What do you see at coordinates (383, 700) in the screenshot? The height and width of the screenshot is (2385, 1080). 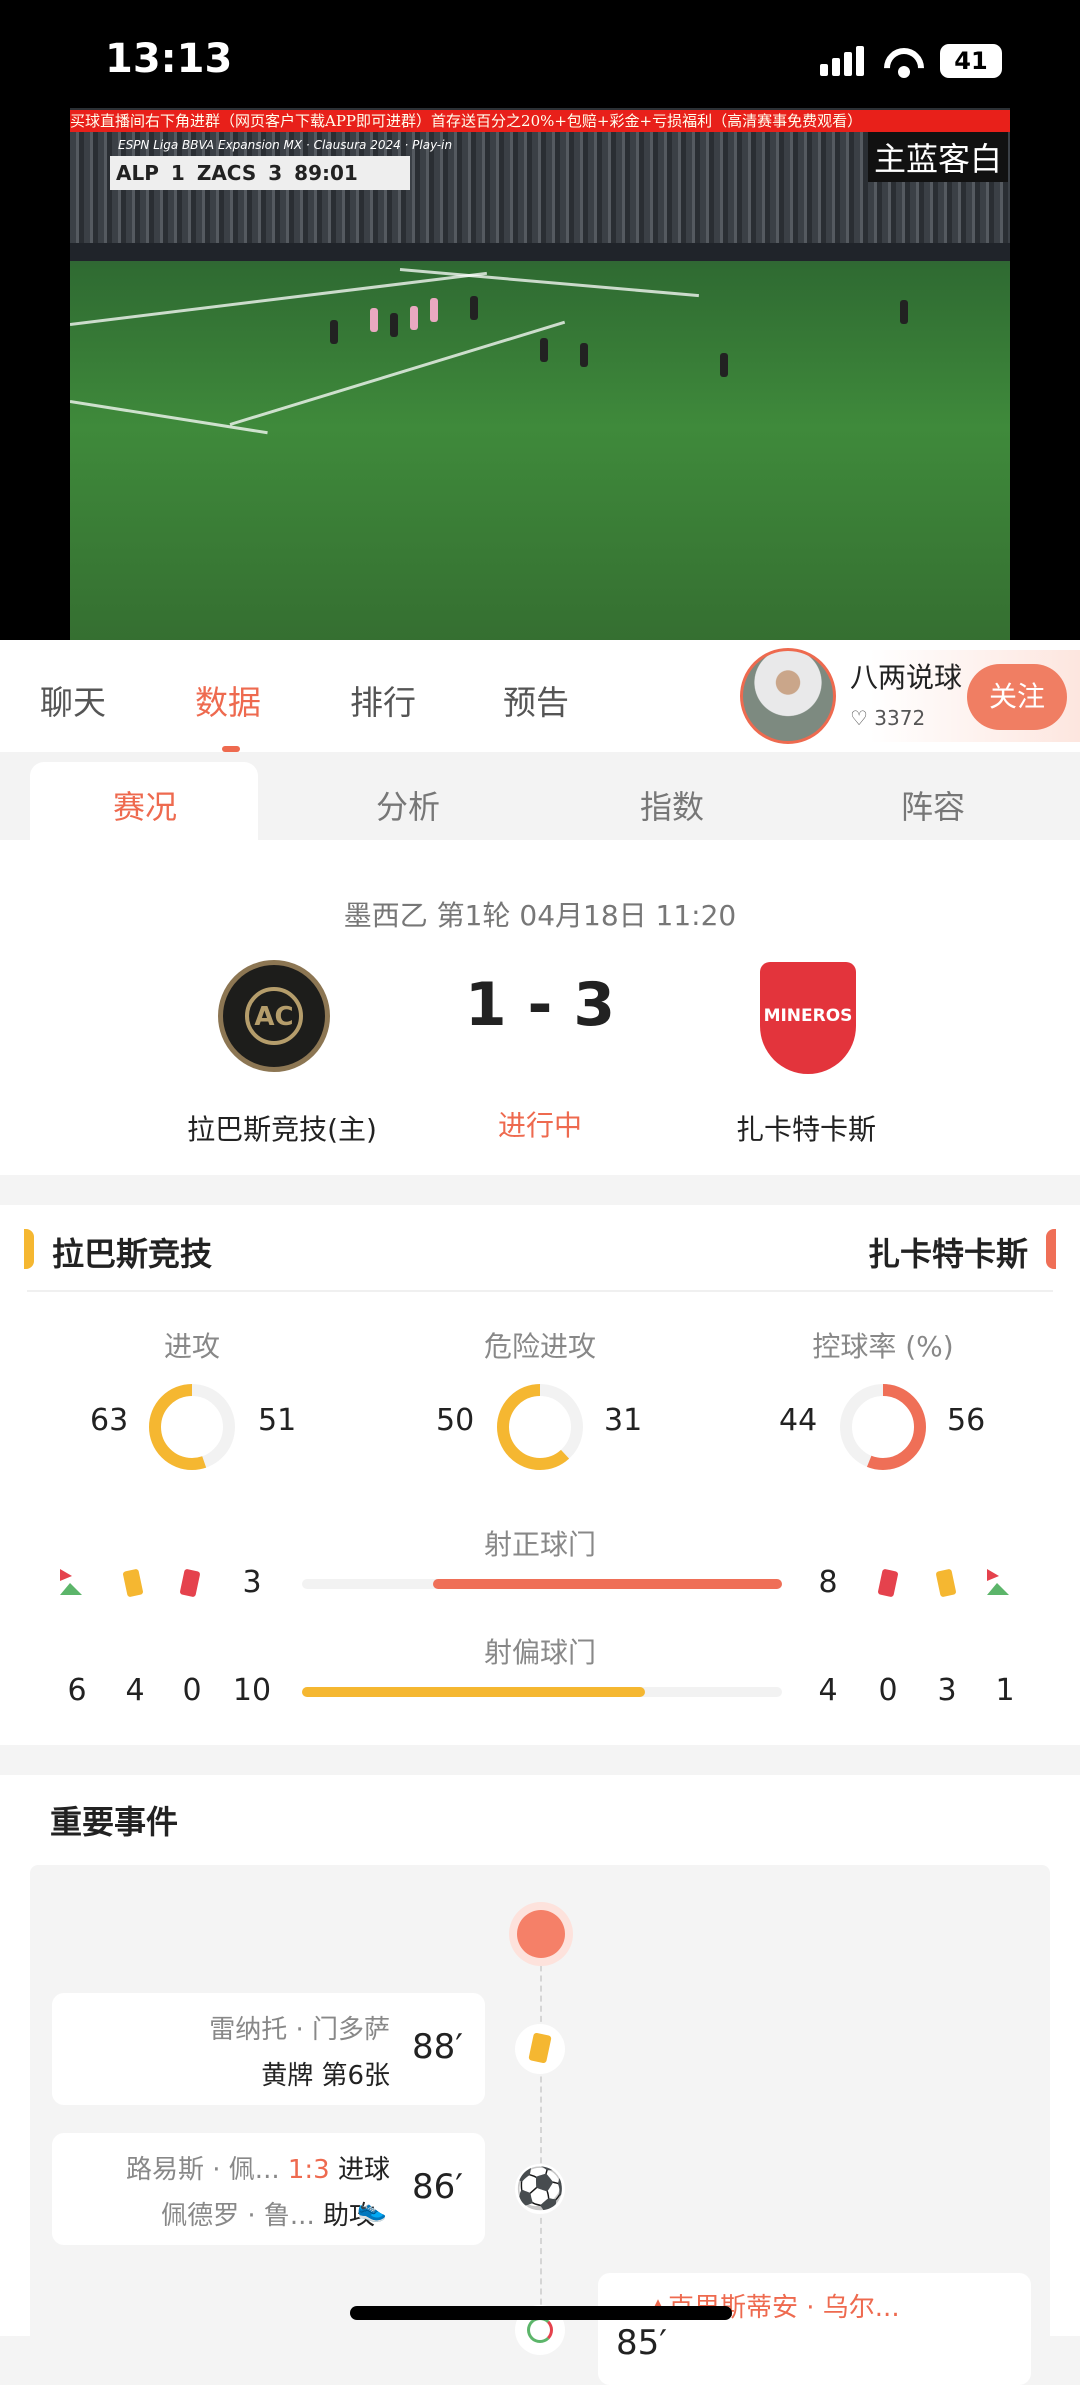 I see `tab-ranking: 排行` at bounding box center [383, 700].